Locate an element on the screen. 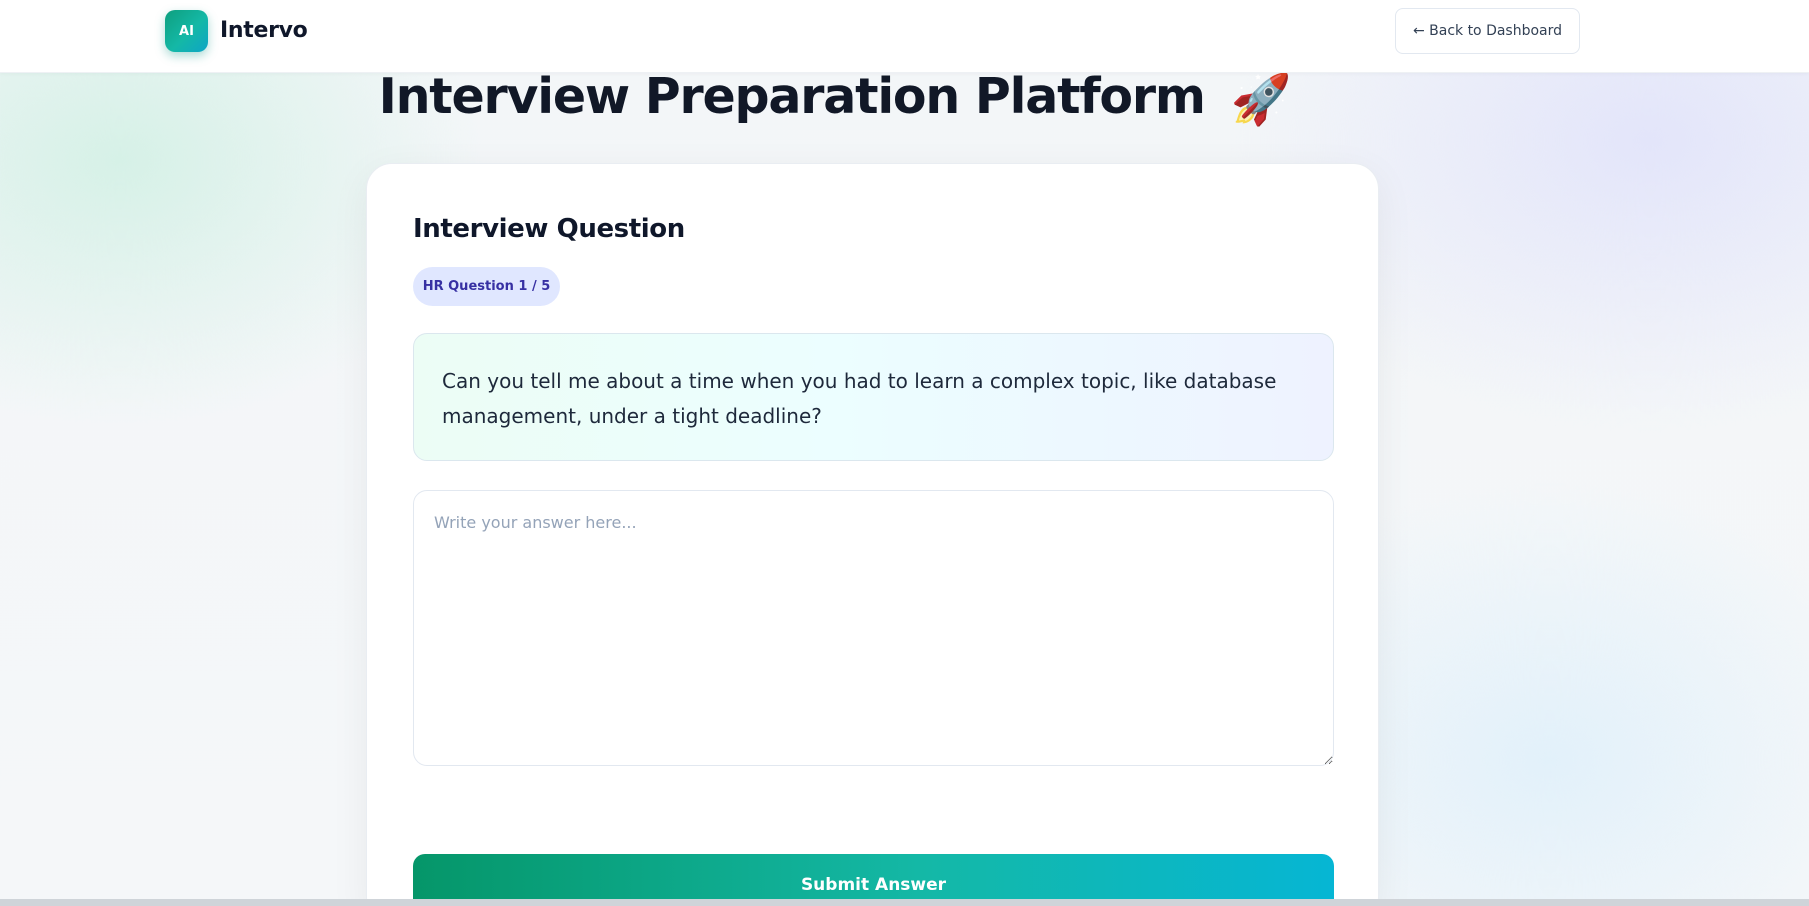 The image size is (1809, 906). page-title: Interview Preparation Platform 🚀 is located at coordinates (834, 98).